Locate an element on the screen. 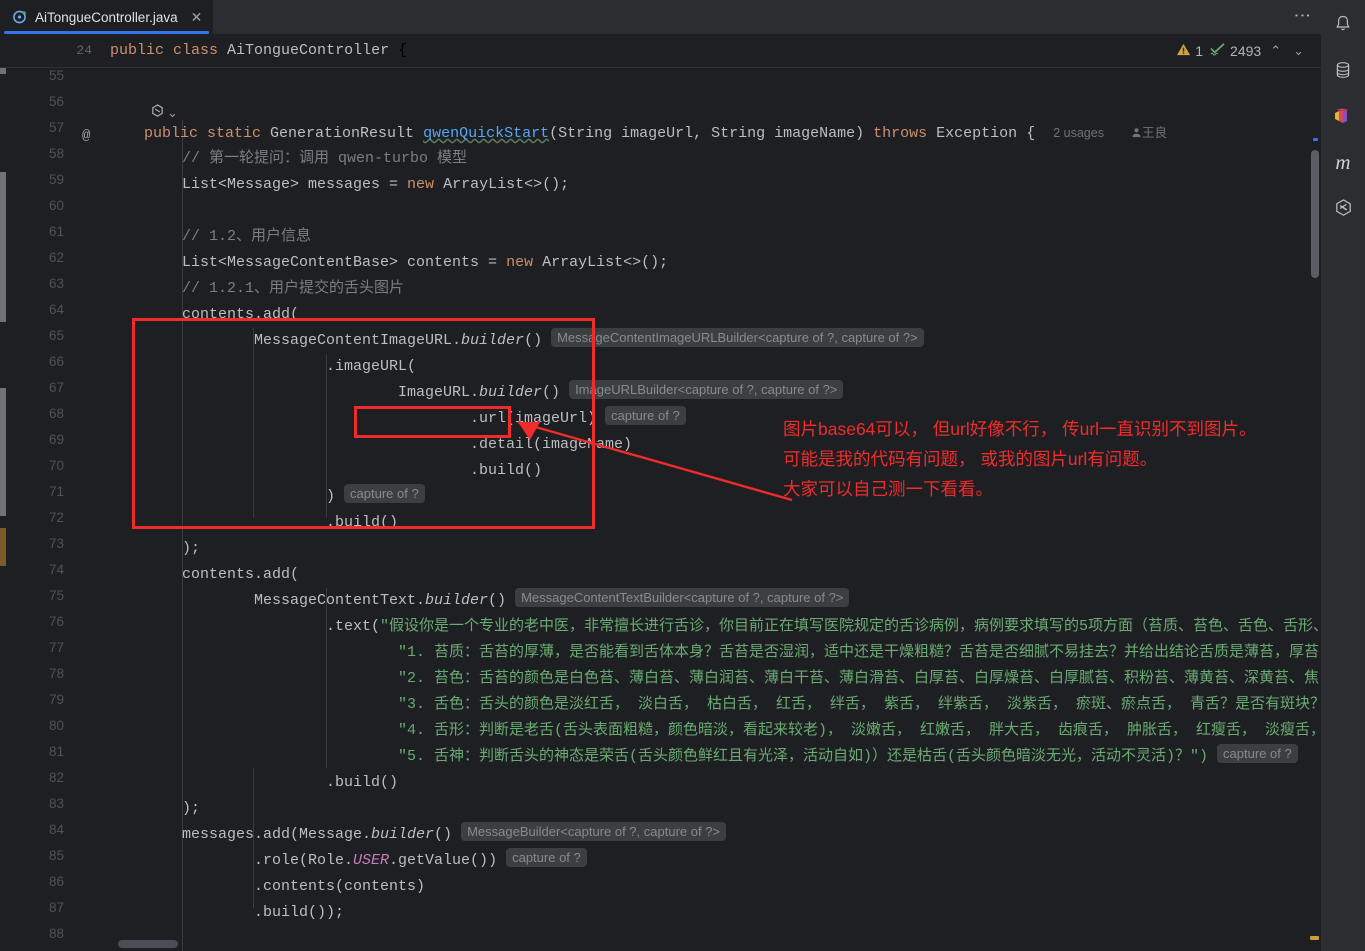 This screenshot has width=1365, height=951. l57-exception: Exception is located at coordinates (981, 133).